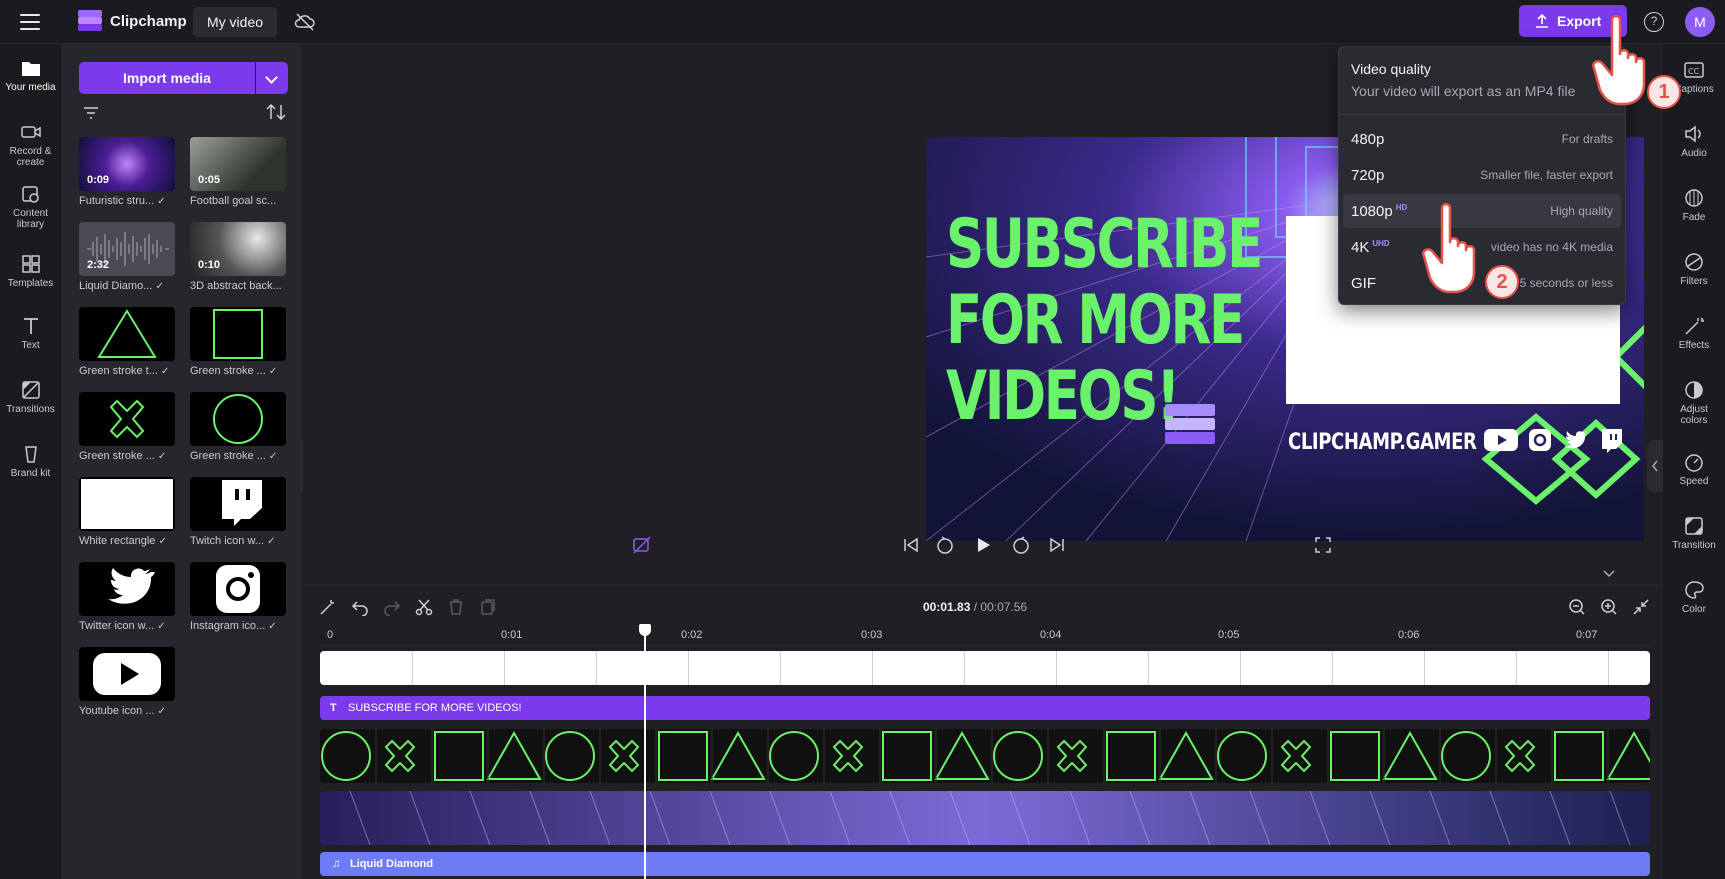 The image size is (1725, 879). What do you see at coordinates (1694, 141) in the screenshot?
I see `rail-item-audio: Audio` at bounding box center [1694, 141].